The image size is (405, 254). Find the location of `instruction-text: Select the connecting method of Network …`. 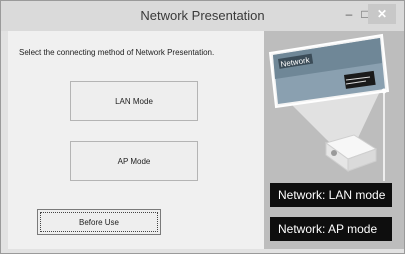

instruction-text: Select the connecting method of Network … is located at coordinates (117, 52).